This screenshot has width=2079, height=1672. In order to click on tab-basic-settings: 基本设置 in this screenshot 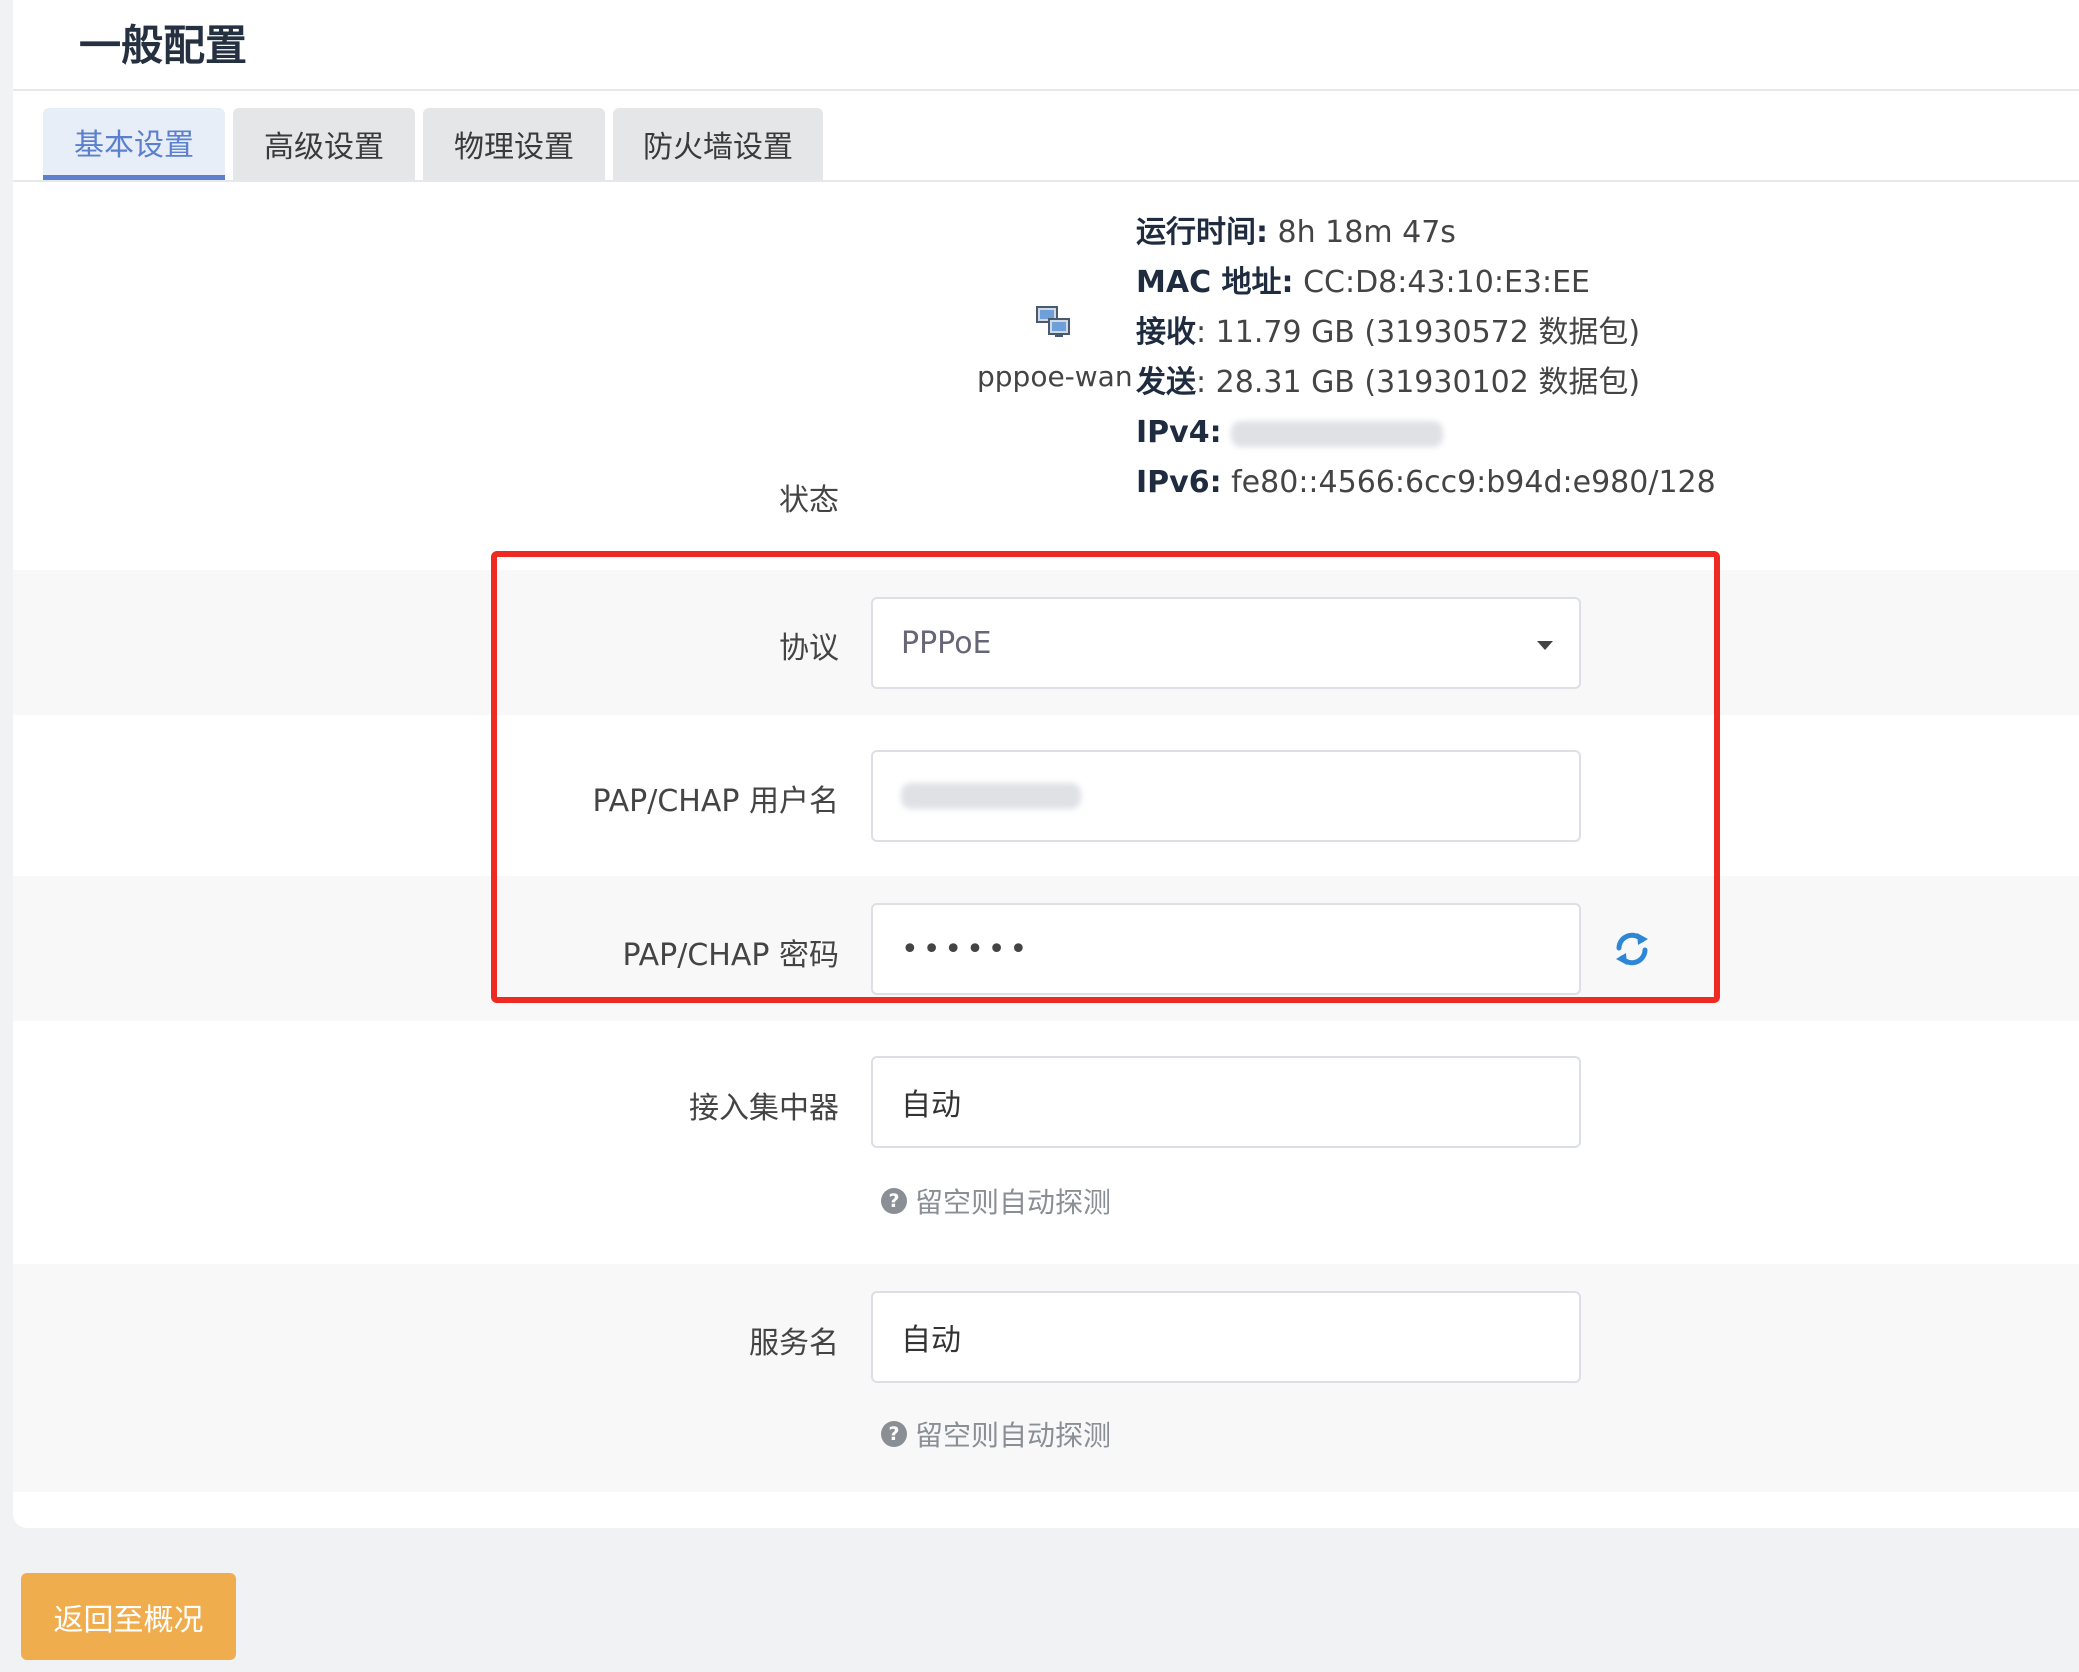, I will do `click(134, 144)`.